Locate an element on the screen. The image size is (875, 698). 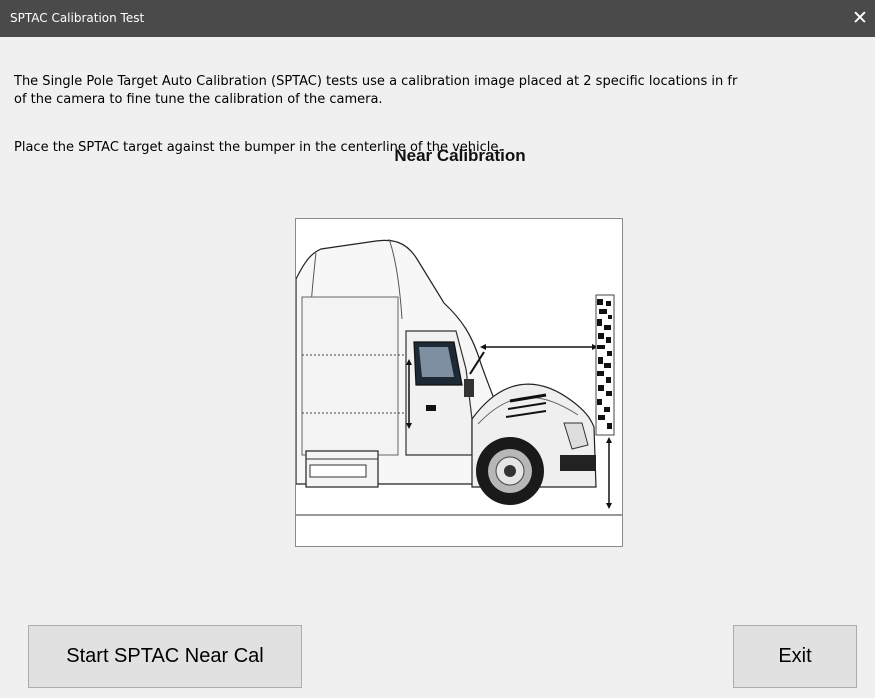
start-sptac-near-cal-button: Start SPTAC Near Cal is located at coordinates (165, 656).